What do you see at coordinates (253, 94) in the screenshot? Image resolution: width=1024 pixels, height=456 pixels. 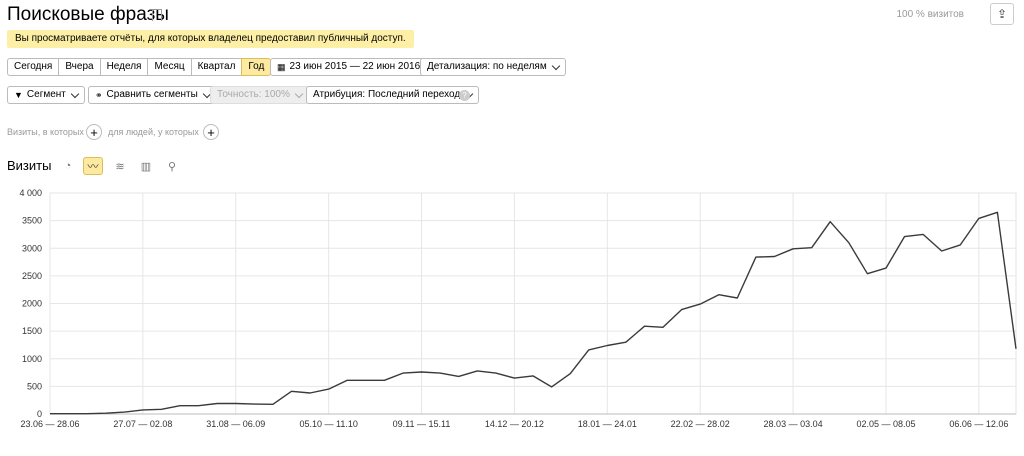 I see `accuracy-label: Точность: 100%` at bounding box center [253, 94].